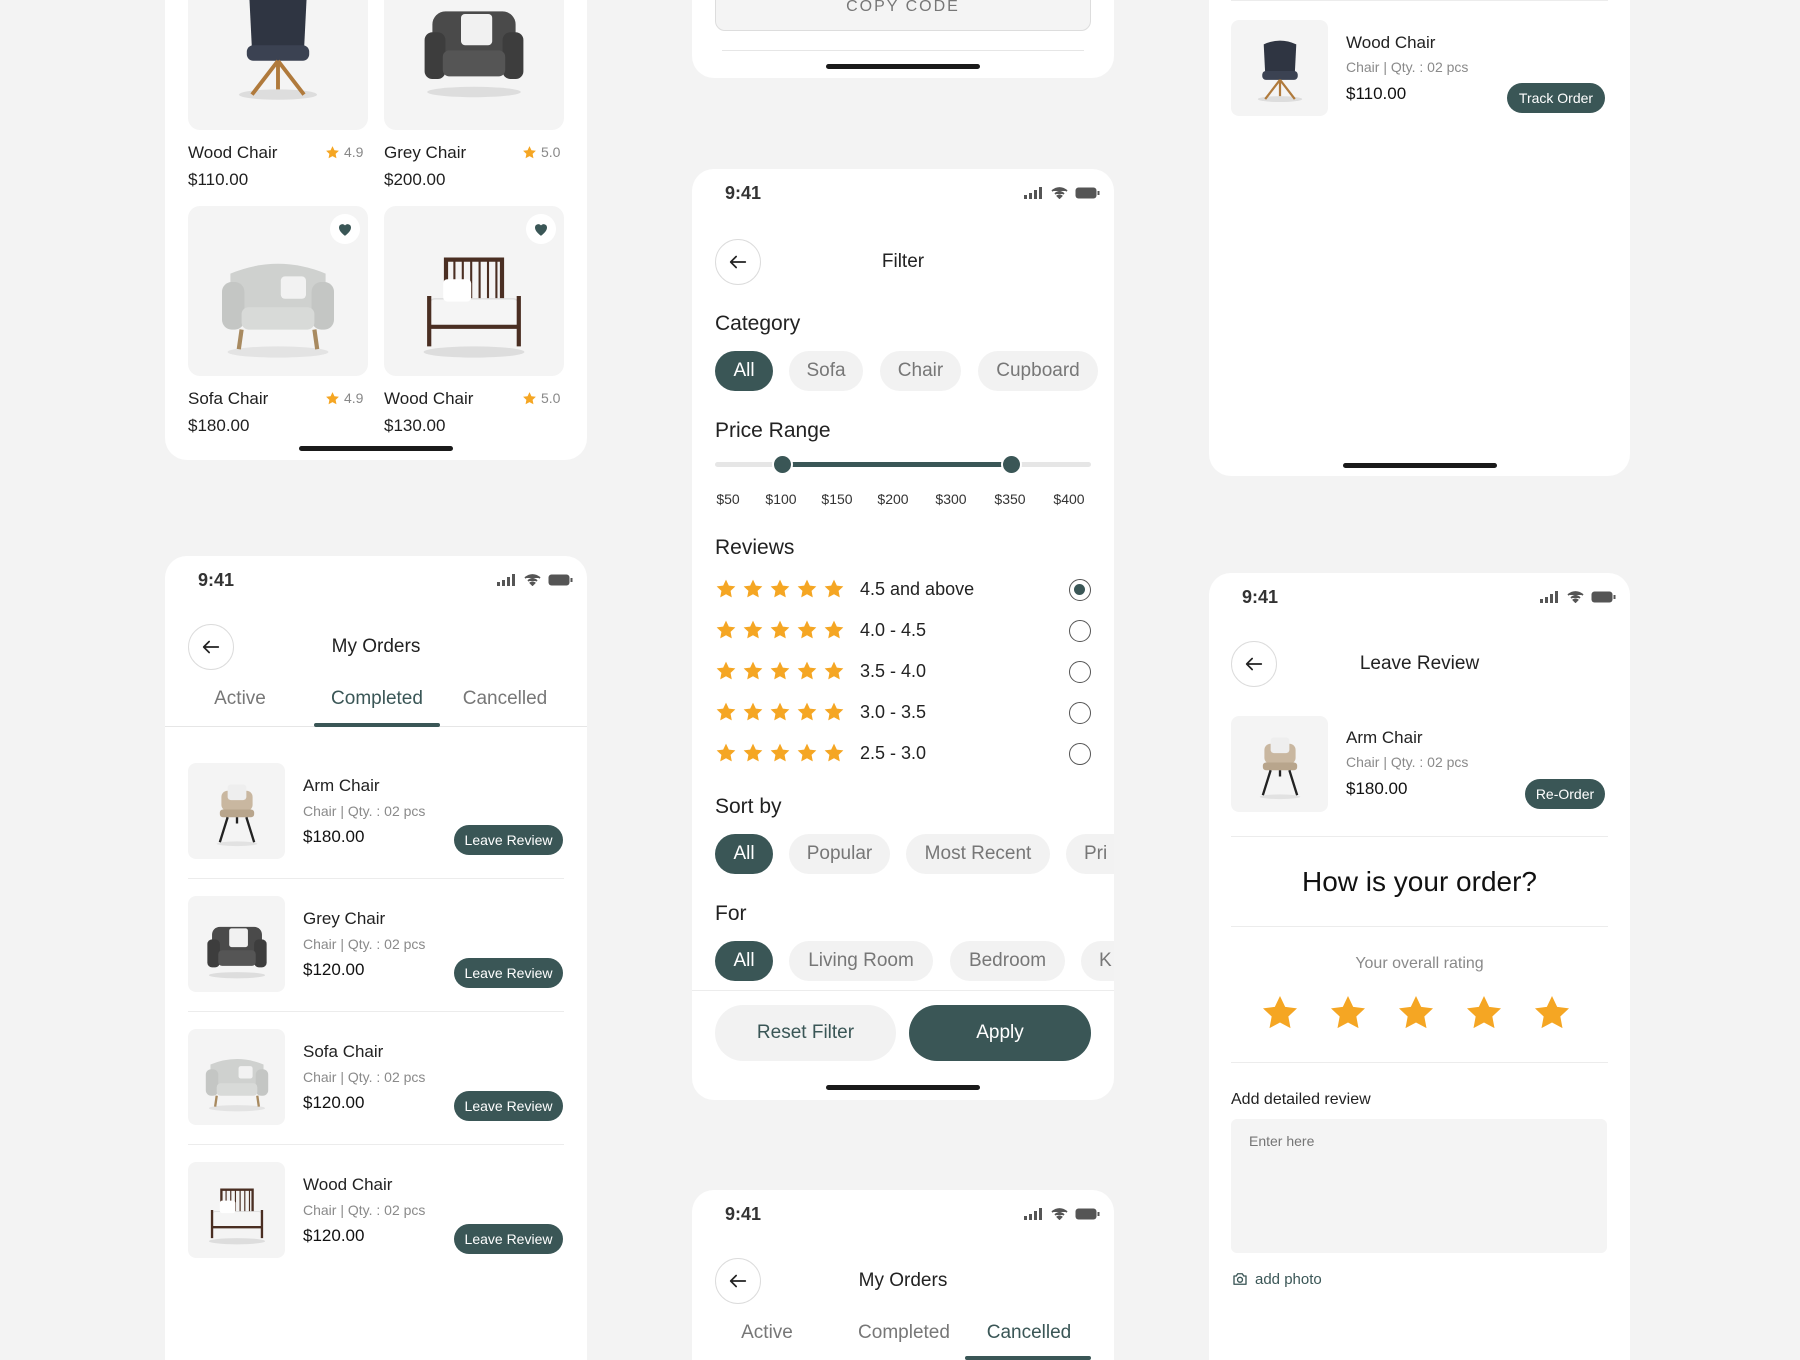 The width and height of the screenshot is (1800, 1360). What do you see at coordinates (903, 66) in the screenshot?
I see `home-indicator` at bounding box center [903, 66].